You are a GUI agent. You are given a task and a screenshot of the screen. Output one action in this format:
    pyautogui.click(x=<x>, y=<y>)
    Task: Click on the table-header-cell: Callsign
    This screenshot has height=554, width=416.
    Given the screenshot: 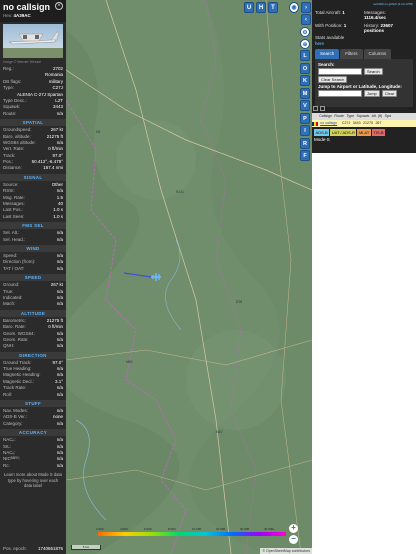 What is the action you would take?
    pyautogui.click(x=325, y=116)
    